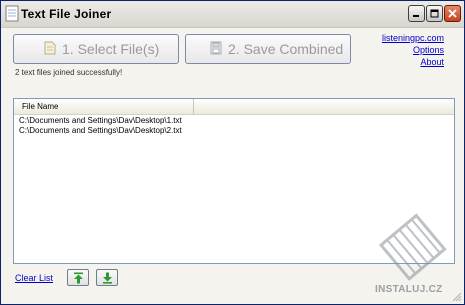 This screenshot has height=305, width=465. I want to click on minimize-icon, so click(416, 16).